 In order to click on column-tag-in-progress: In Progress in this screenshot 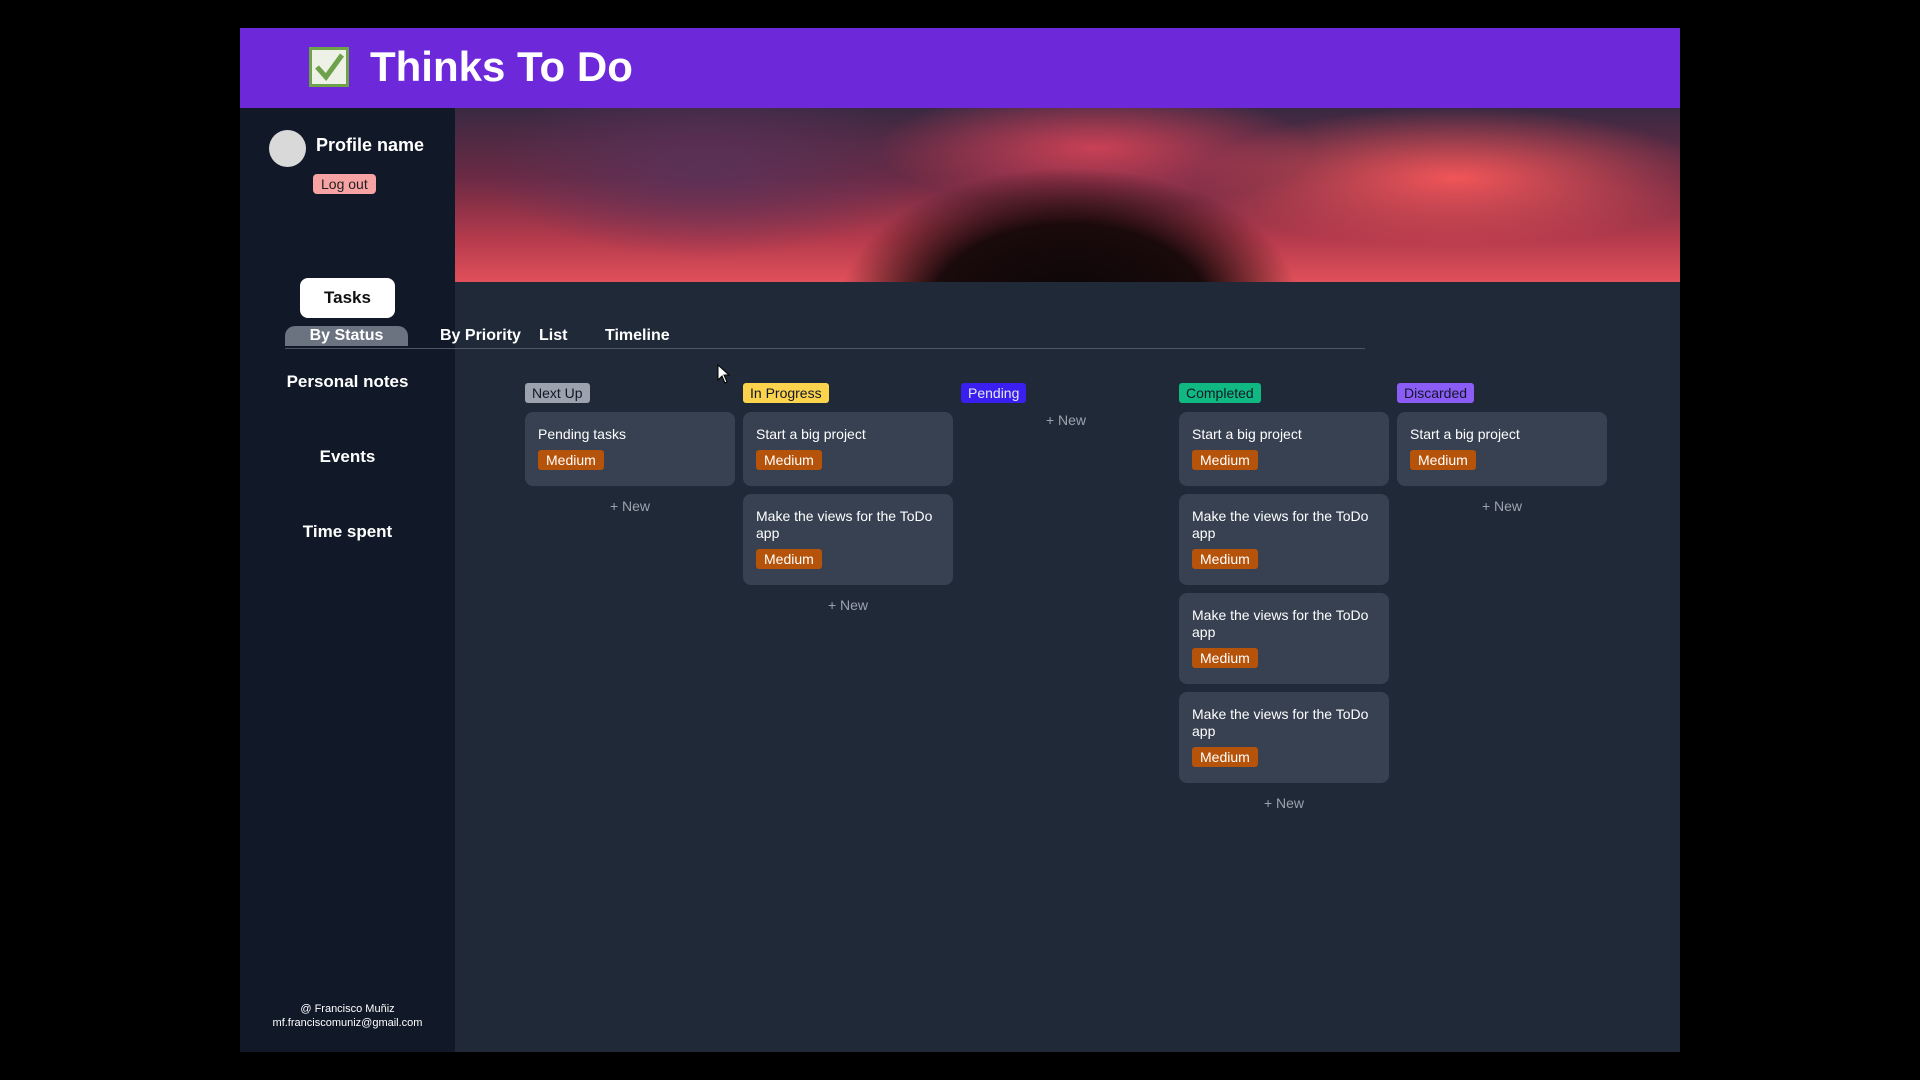, I will do `click(786, 393)`.